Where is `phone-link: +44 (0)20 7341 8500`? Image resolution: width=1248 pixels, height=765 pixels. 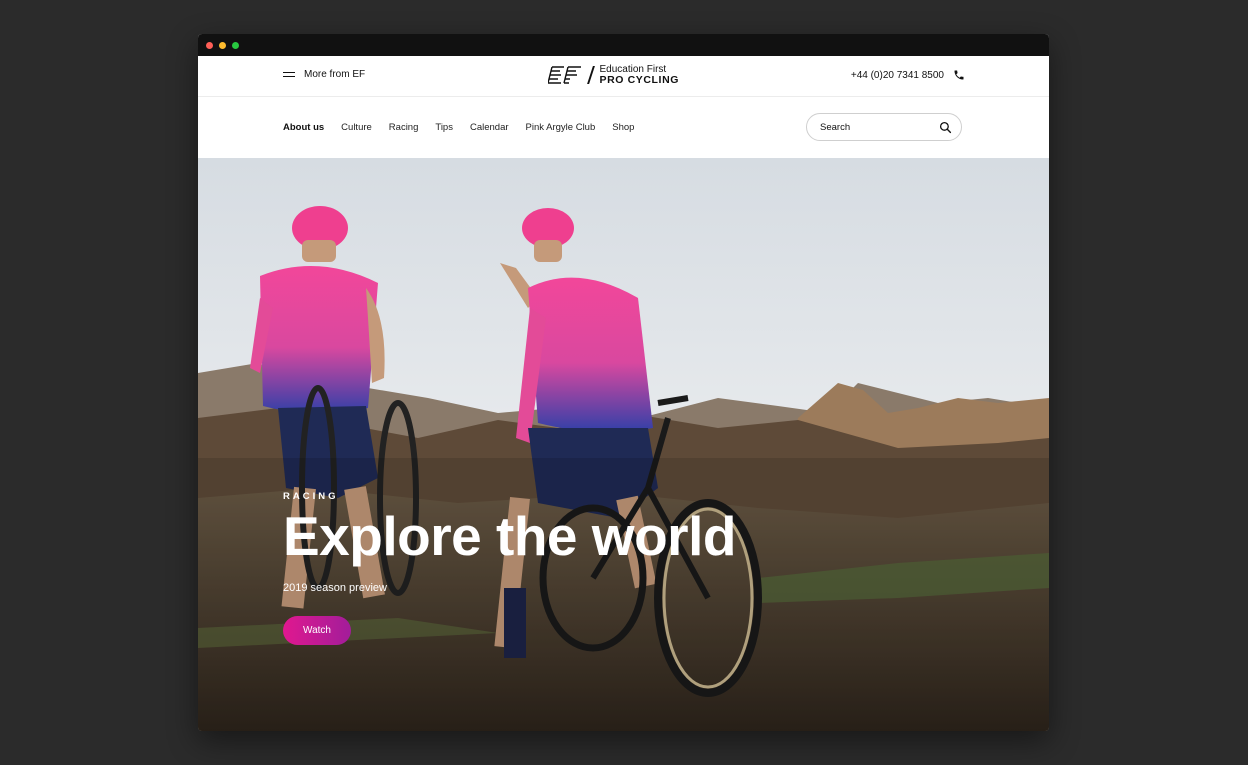
phone-link: +44 (0)20 7341 8500 is located at coordinates (908, 75).